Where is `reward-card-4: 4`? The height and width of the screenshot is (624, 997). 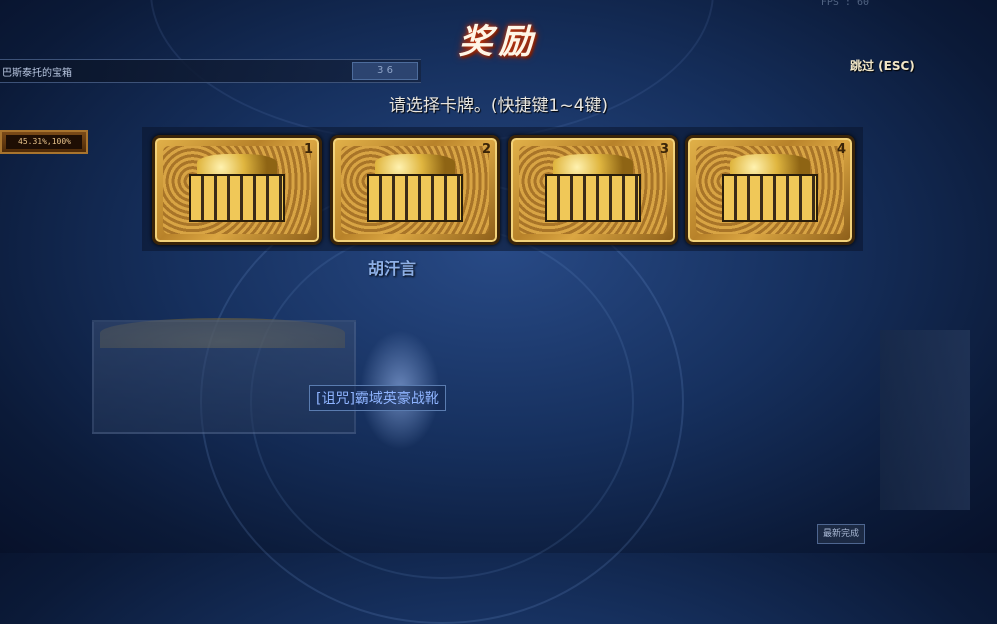 reward-card-4: 4 is located at coordinates (770, 190).